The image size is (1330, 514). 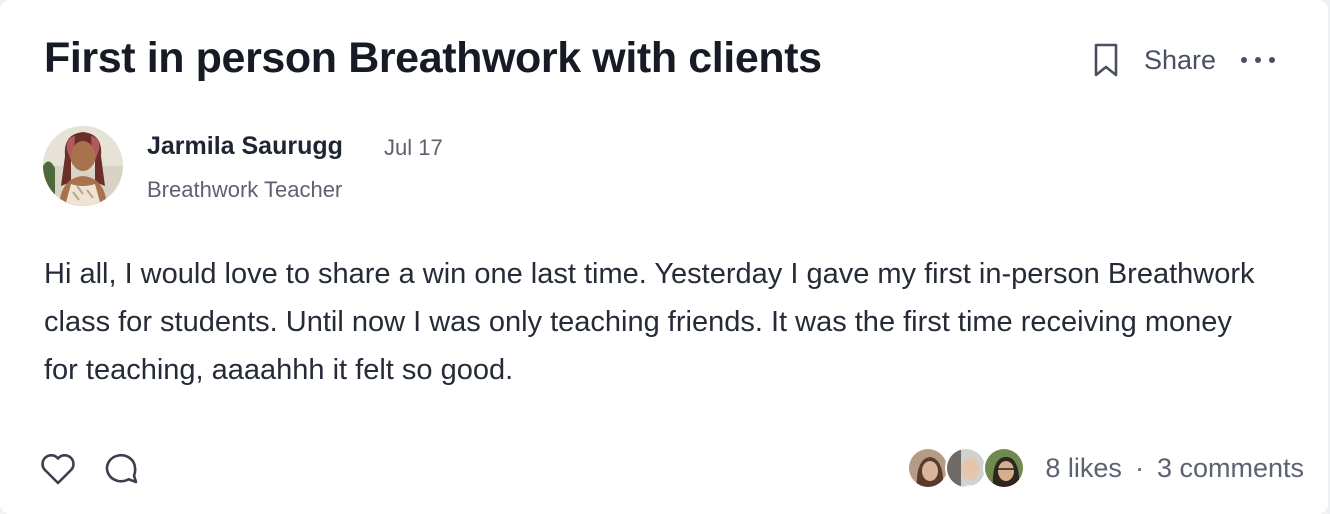 I want to click on likes-count: 8 likes, so click(x=1083, y=468).